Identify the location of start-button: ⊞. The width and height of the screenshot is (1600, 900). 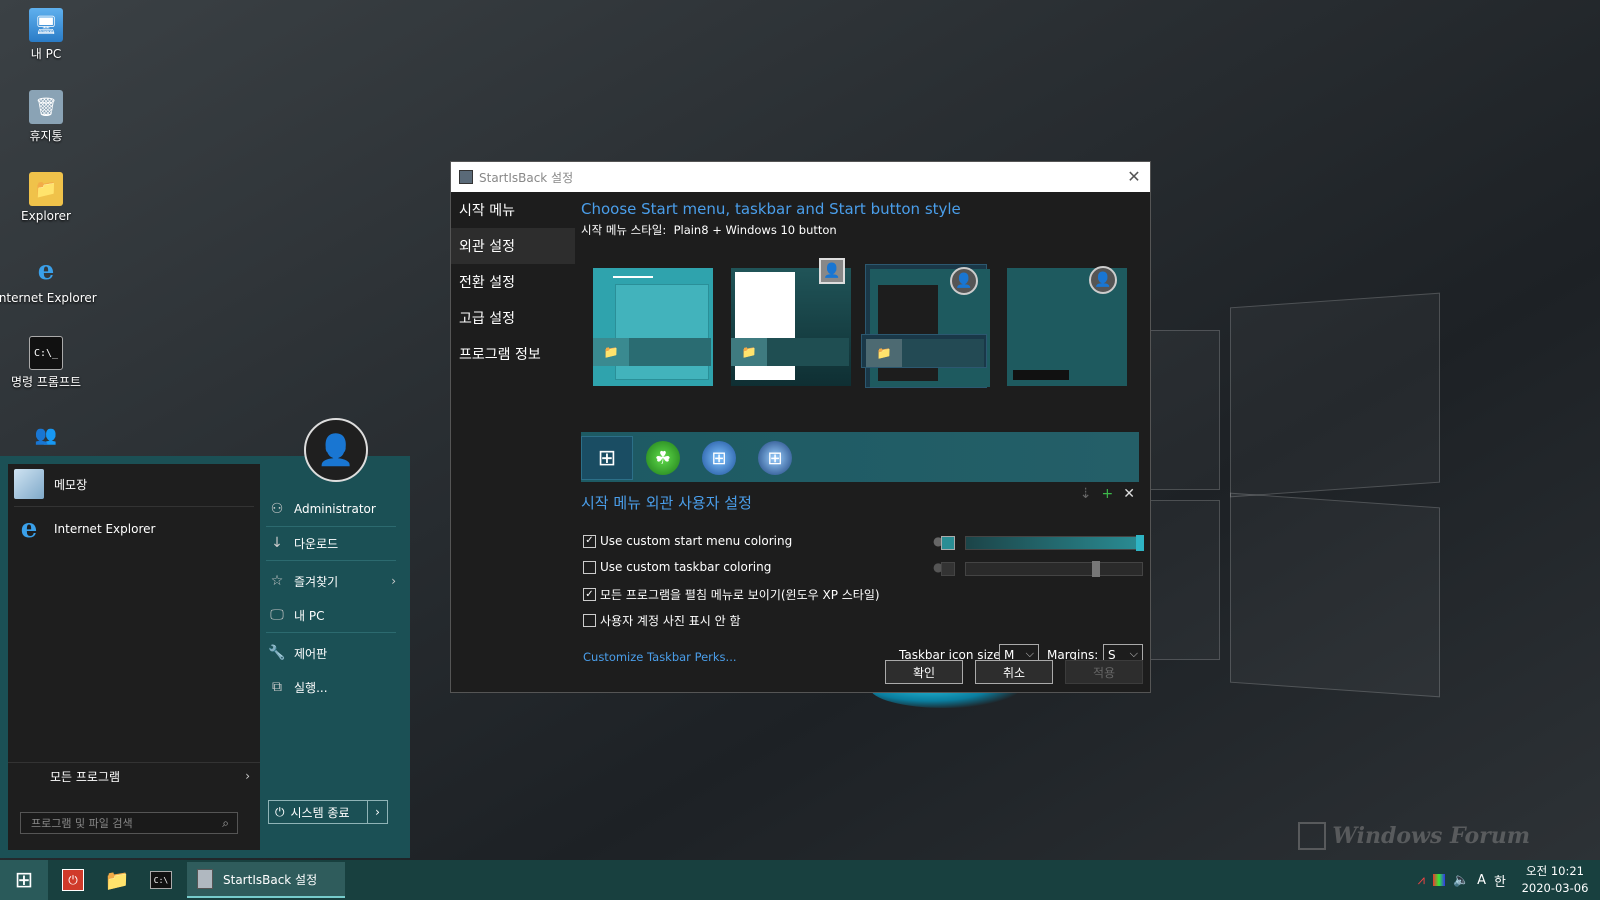
(24, 880).